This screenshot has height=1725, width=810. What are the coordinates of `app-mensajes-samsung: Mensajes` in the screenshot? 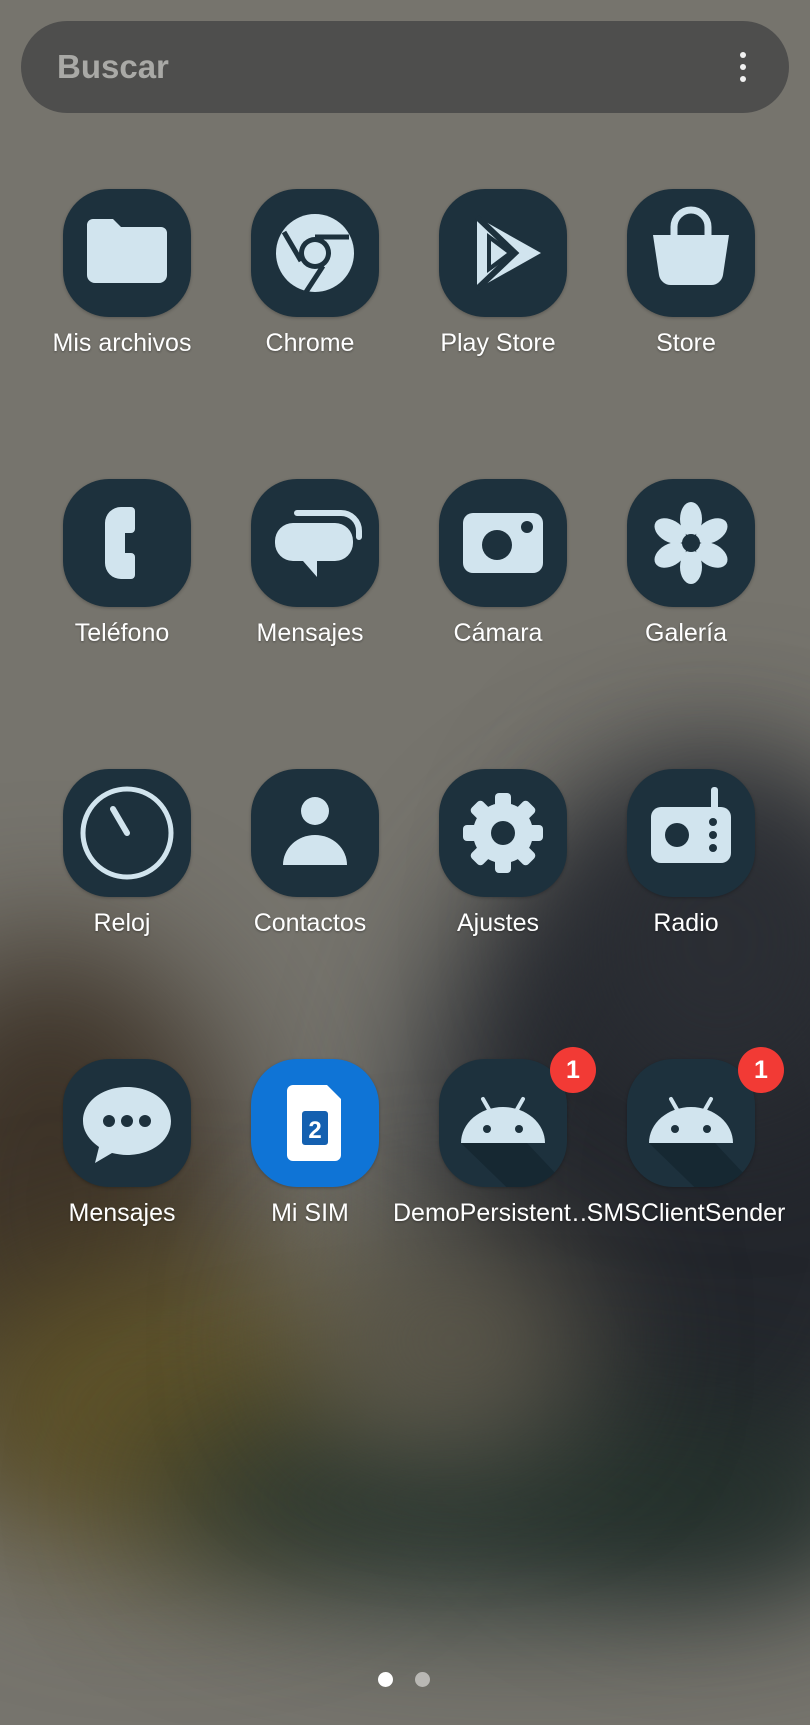 It's located at (310, 579).